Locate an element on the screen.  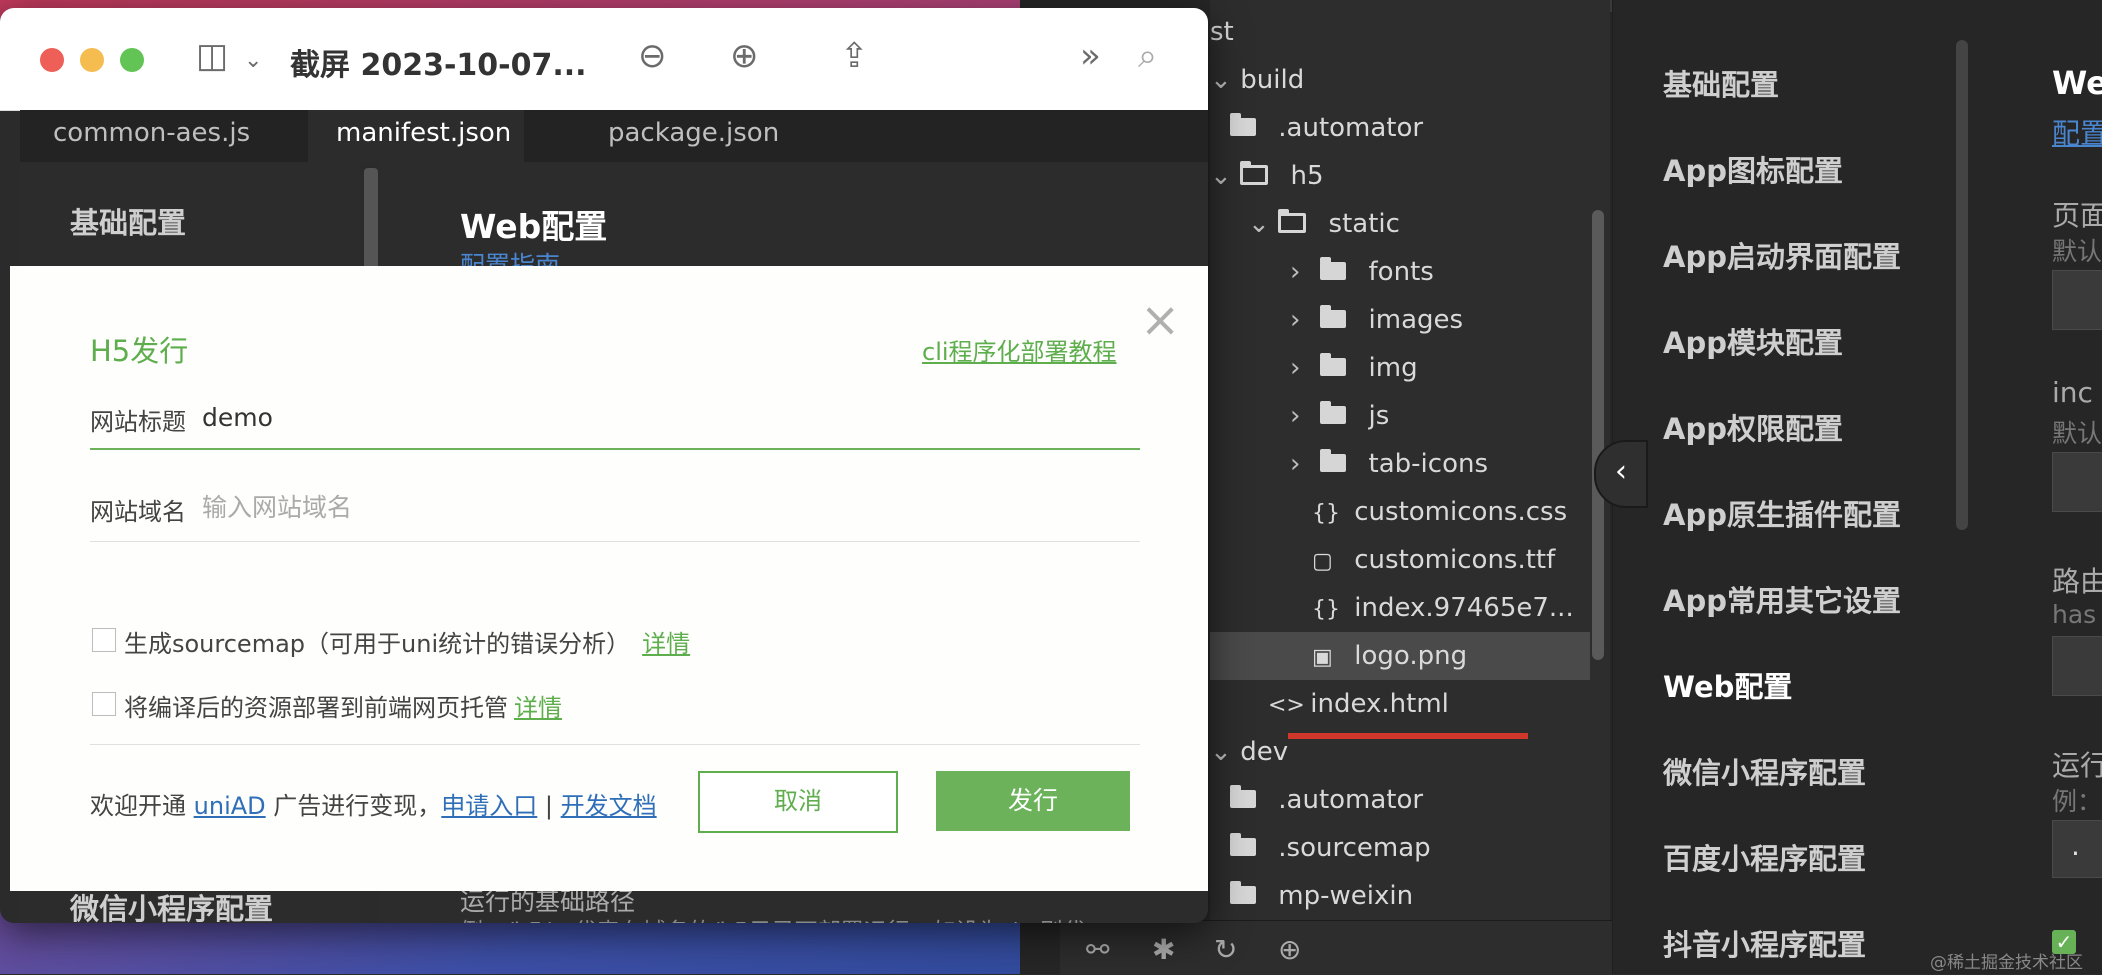
uniad-link: uniAD is located at coordinates (230, 806).